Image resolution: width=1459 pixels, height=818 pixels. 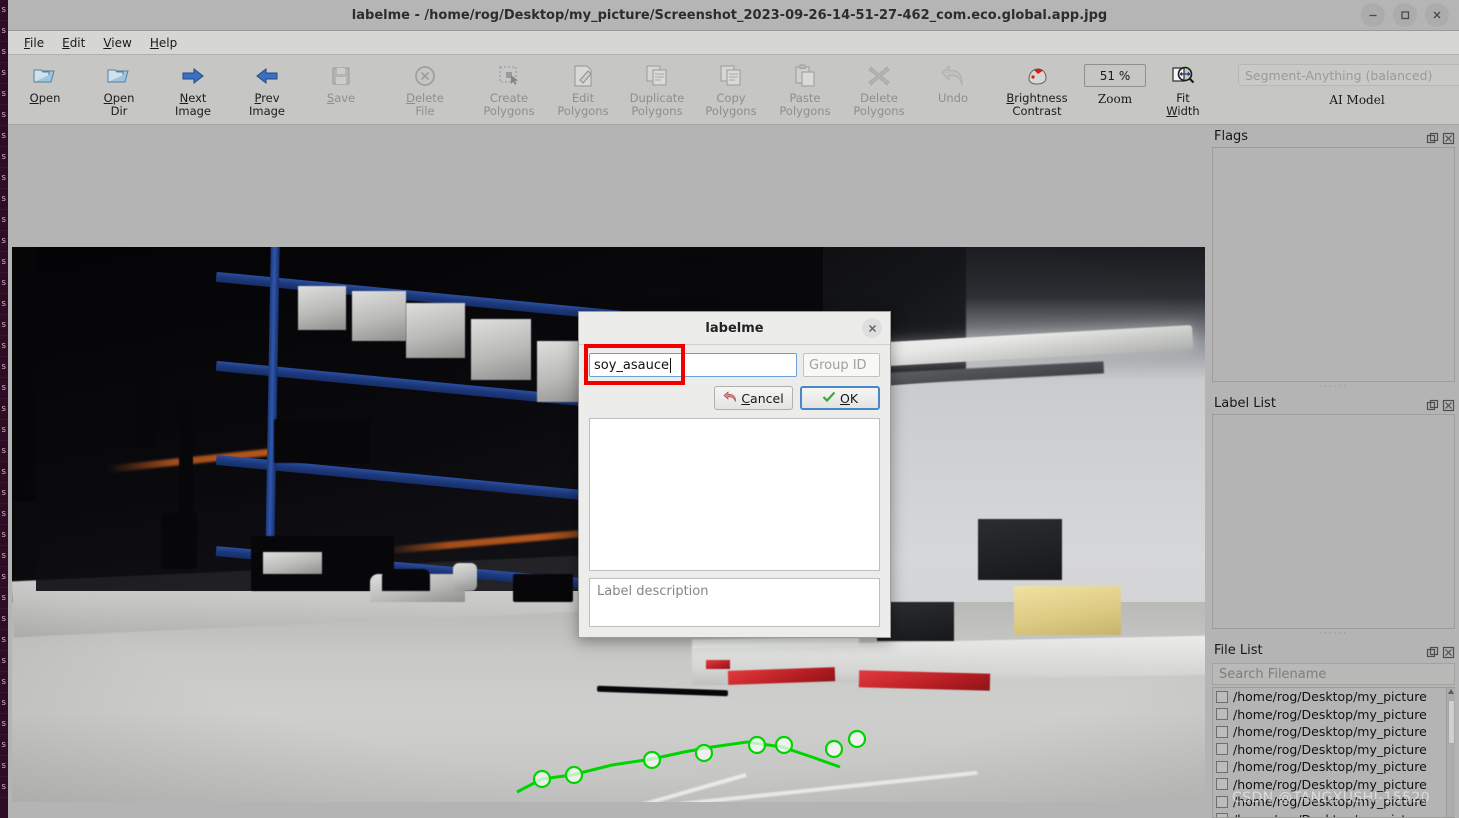 What do you see at coordinates (117, 43) in the screenshot?
I see `menu-item-view: View` at bounding box center [117, 43].